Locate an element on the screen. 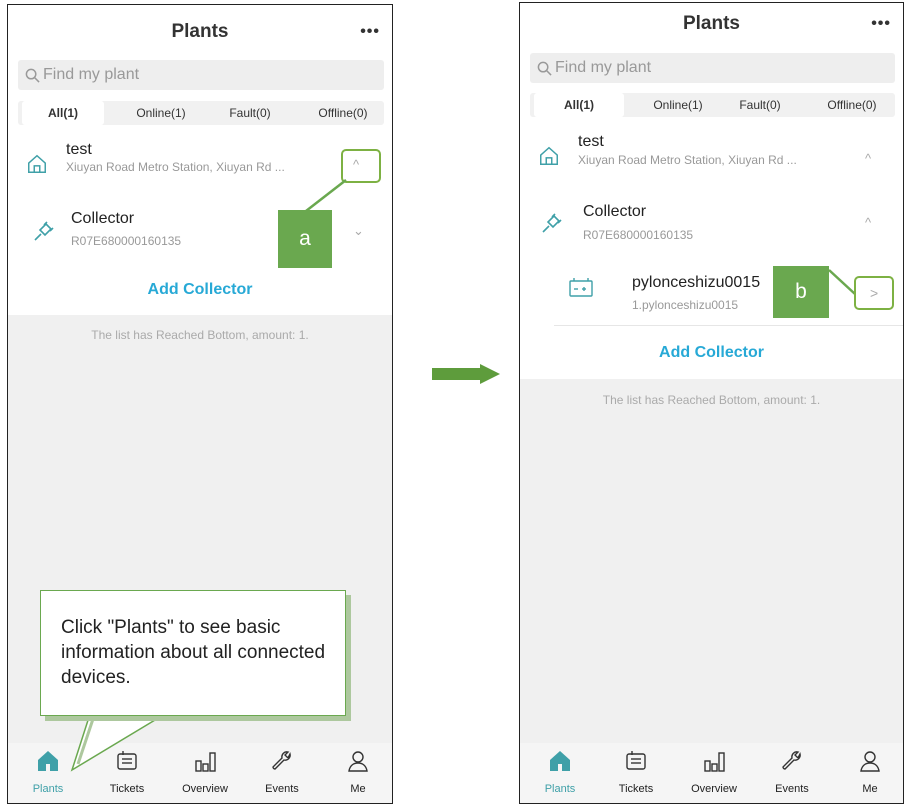 Image resolution: width=904 pixels, height=807 pixels. tab-tickets: Tickets is located at coordinates (636, 773).